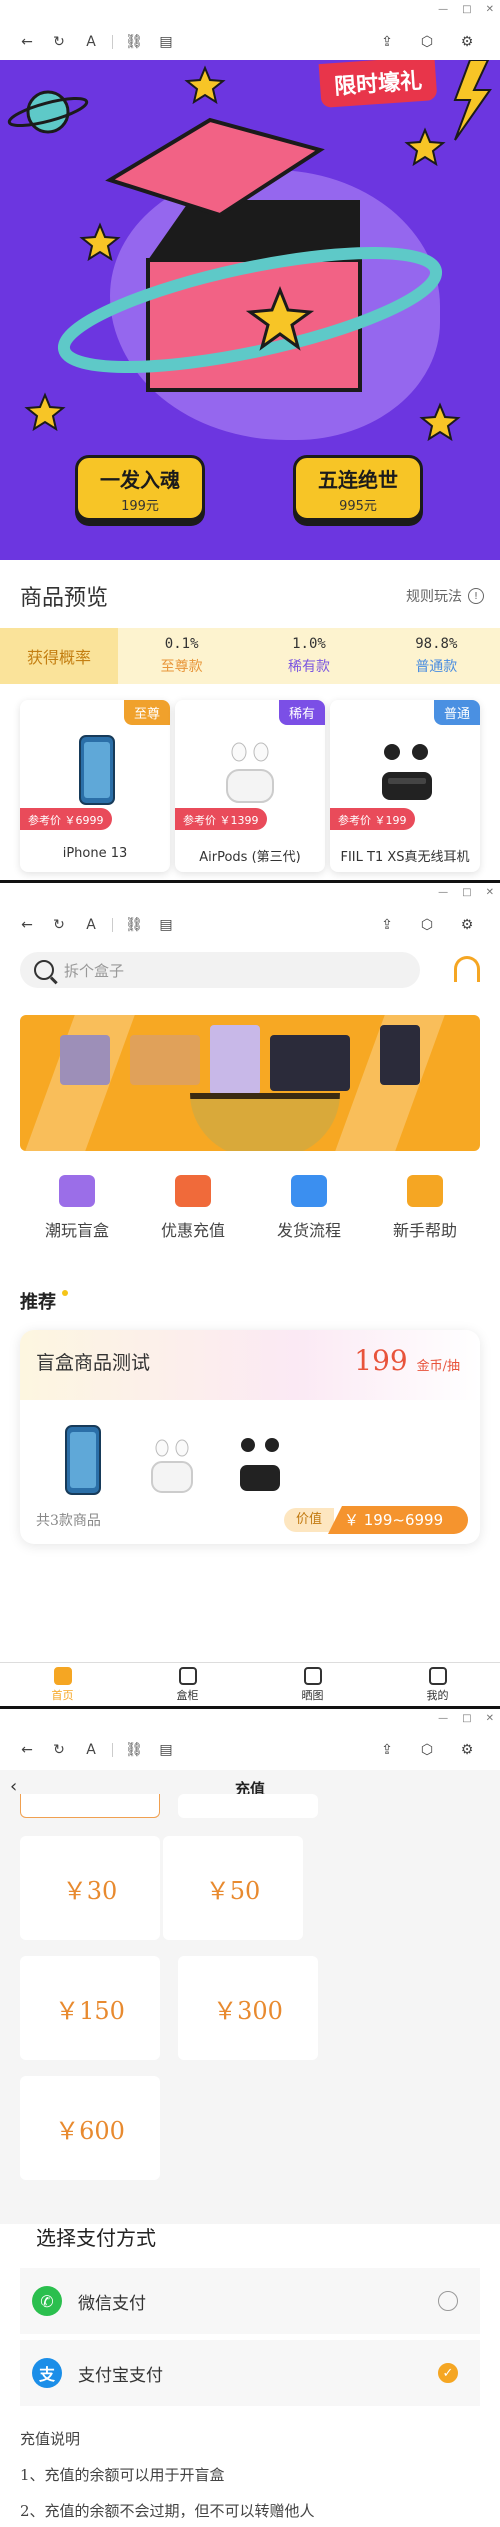 This screenshot has width=500, height=2527. I want to click on payment-title: 选择支付方式, so click(96, 2238).